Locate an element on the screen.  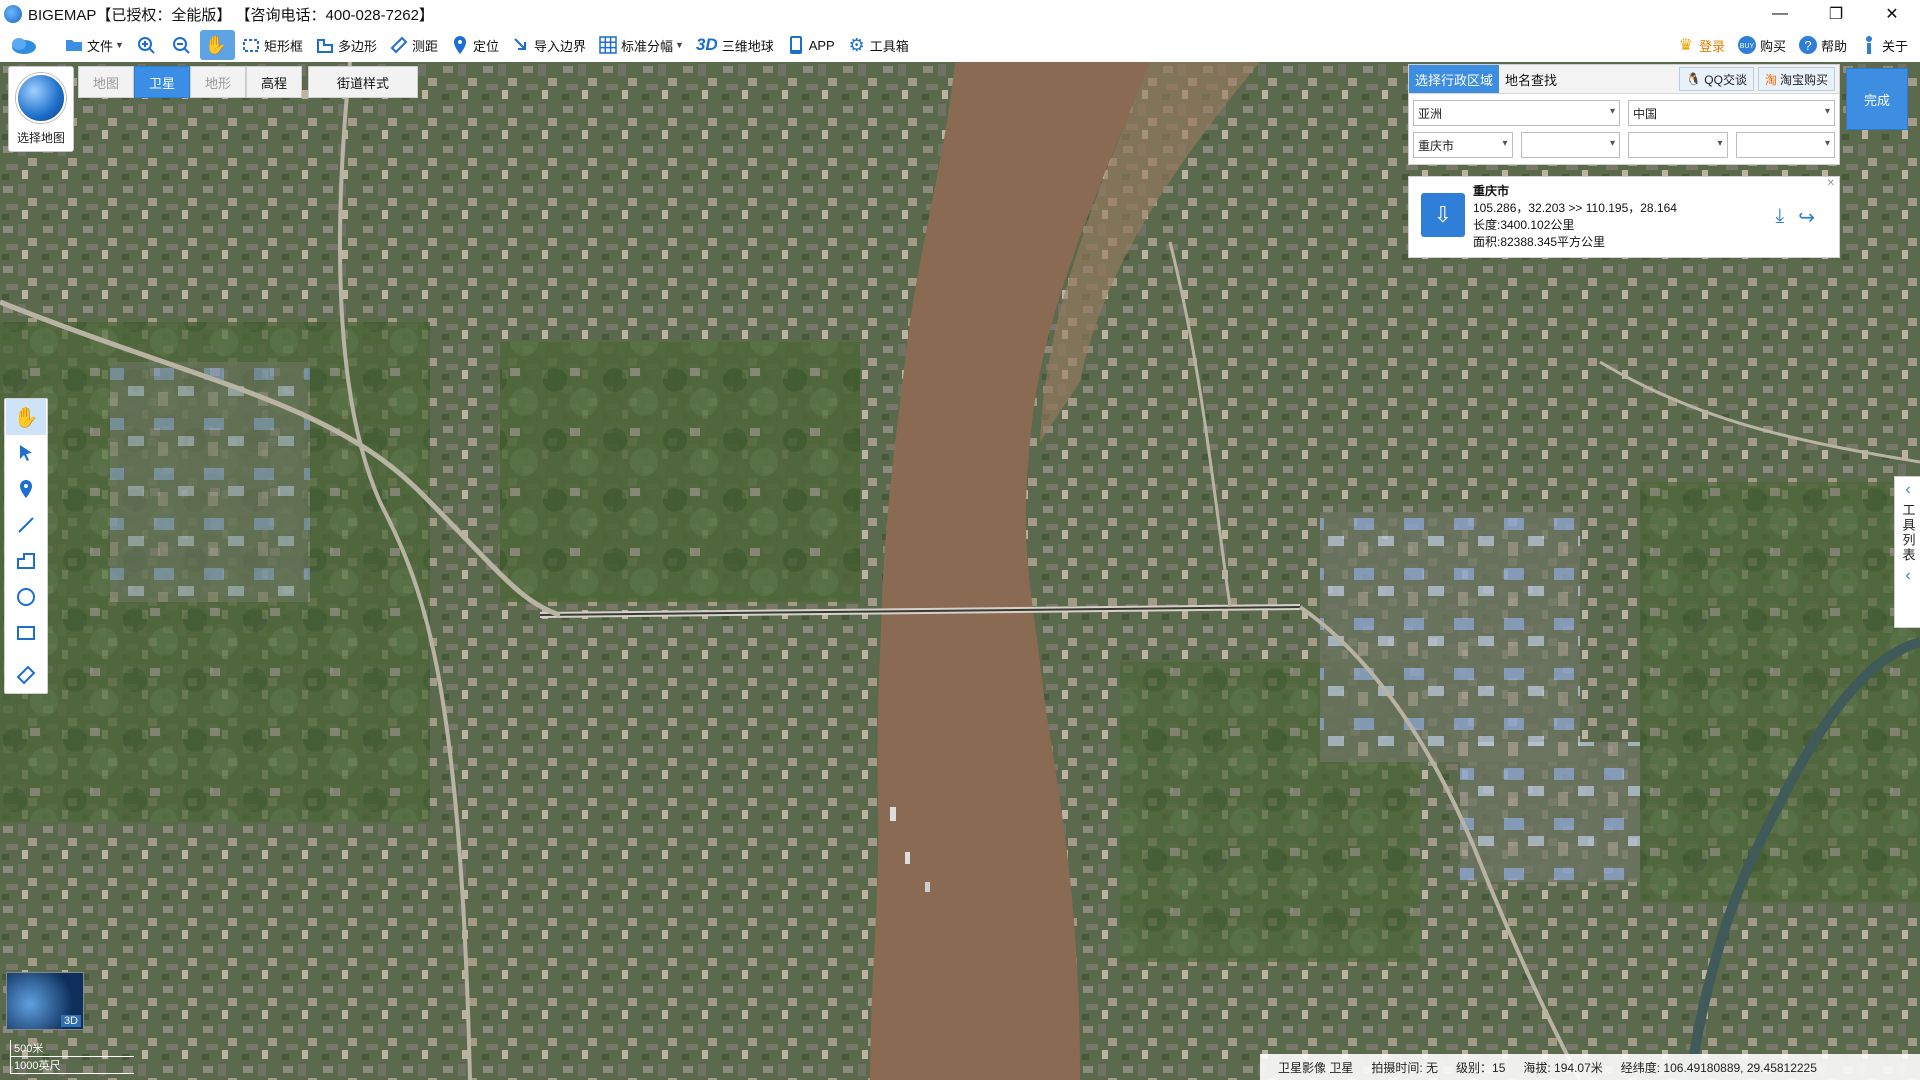
rect-label: 矩形框 is located at coordinates (283, 46).